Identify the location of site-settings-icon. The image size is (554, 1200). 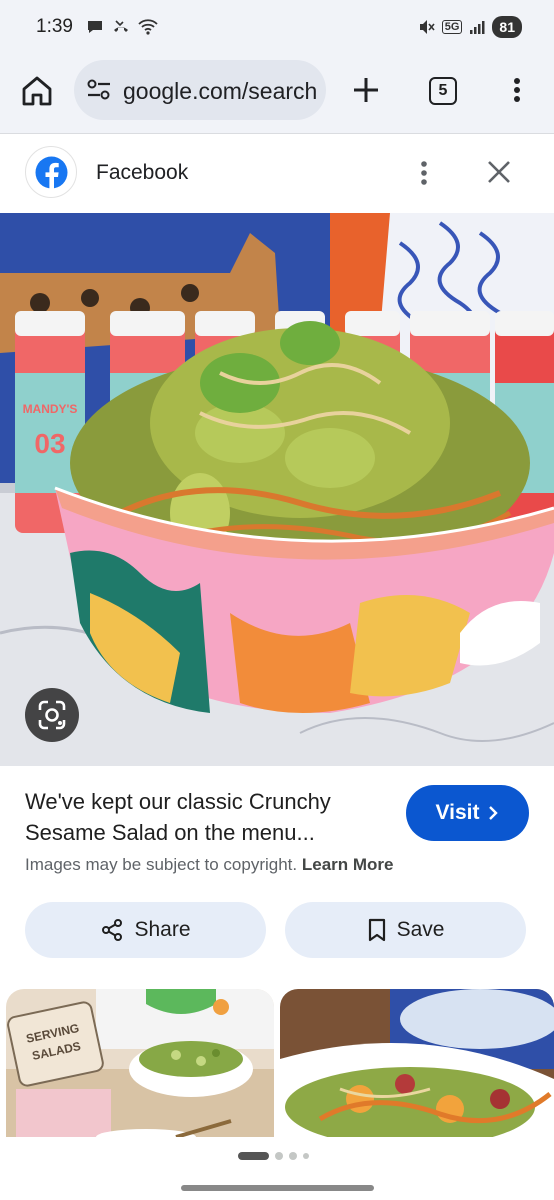
(99, 90).